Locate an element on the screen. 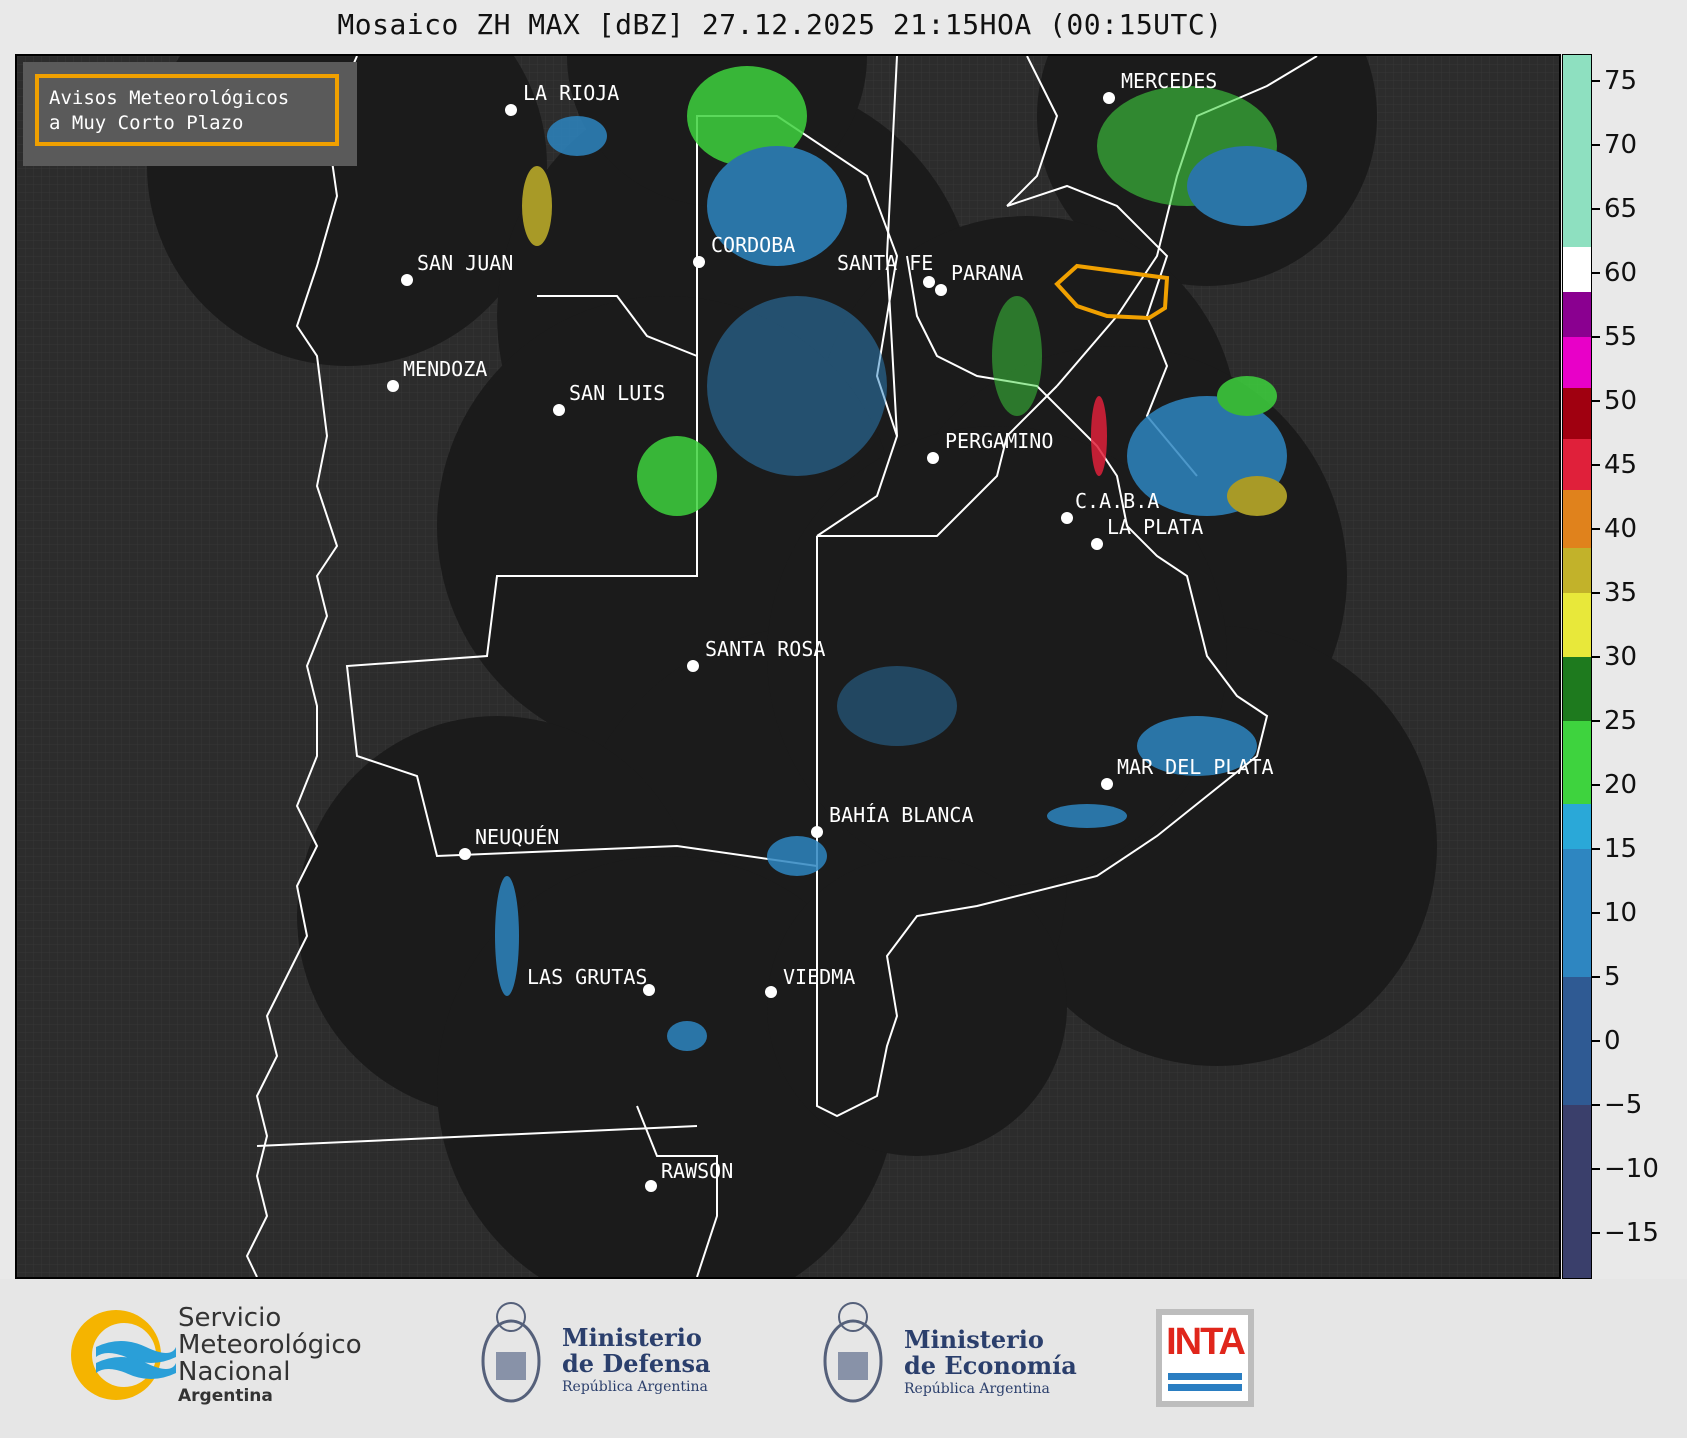  colorbar-tick-label: −5 is located at coordinates (1623, 1105).